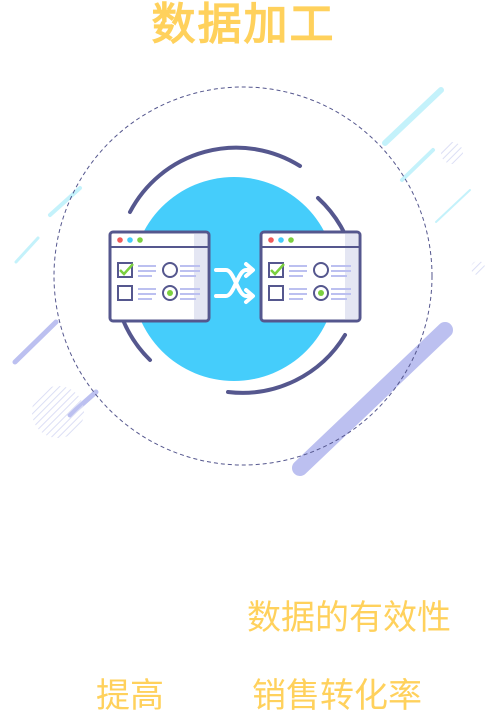 The image size is (487, 716). What do you see at coordinates (337, 696) in the screenshot?
I see `caption-sales-conversion-rate: 销售转化率` at bounding box center [337, 696].